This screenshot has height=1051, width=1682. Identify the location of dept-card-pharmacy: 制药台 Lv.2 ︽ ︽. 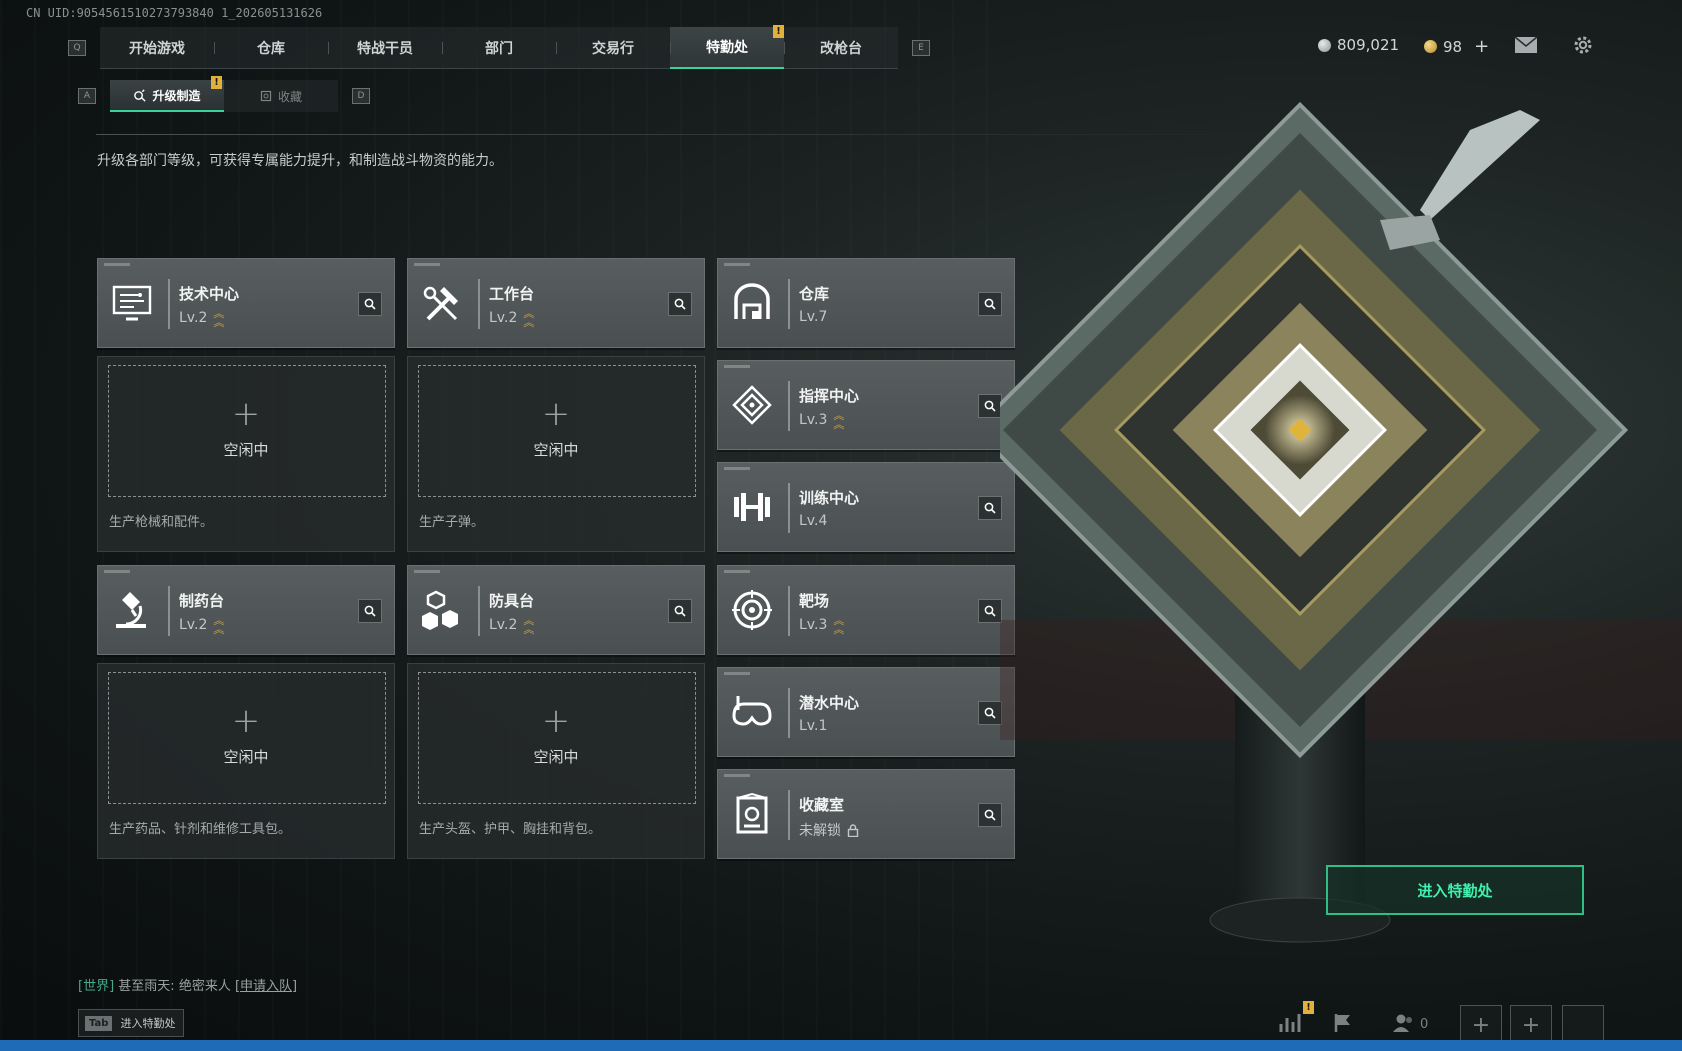
(246, 610).